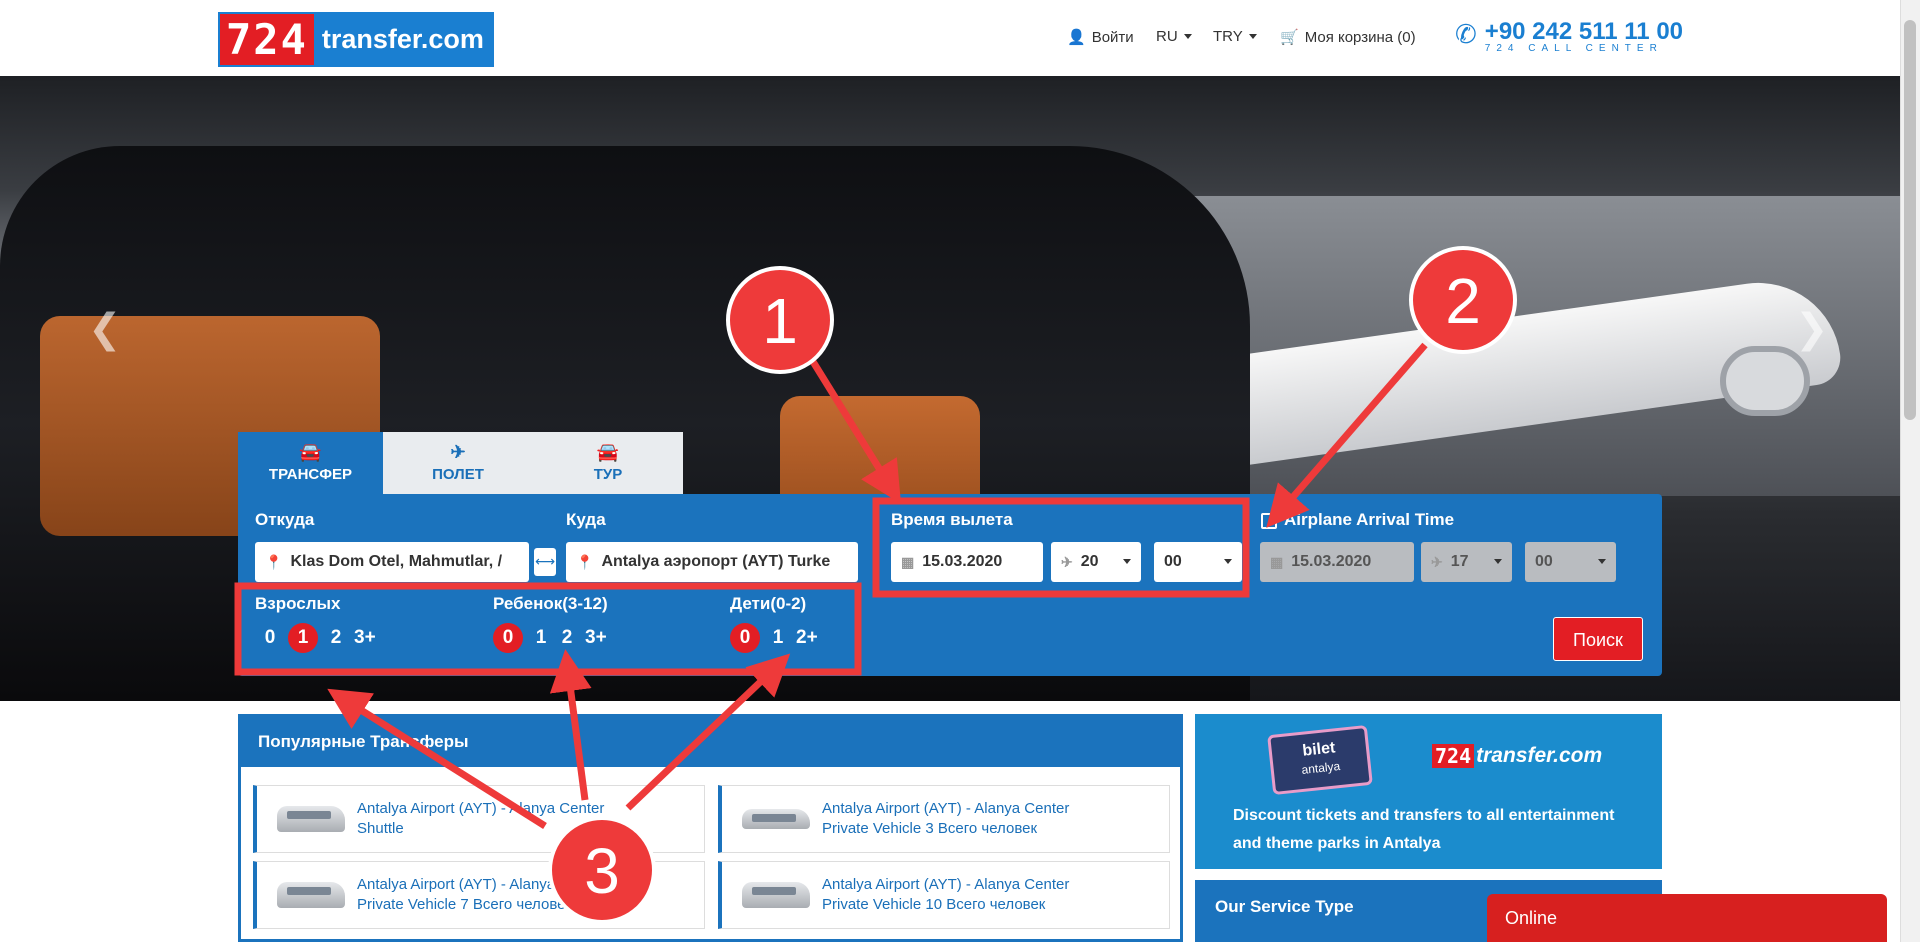 This screenshot has width=1920, height=942. Describe the element at coordinates (303, 638) in the screenshot. I see `adults-option-selected: 1` at that location.